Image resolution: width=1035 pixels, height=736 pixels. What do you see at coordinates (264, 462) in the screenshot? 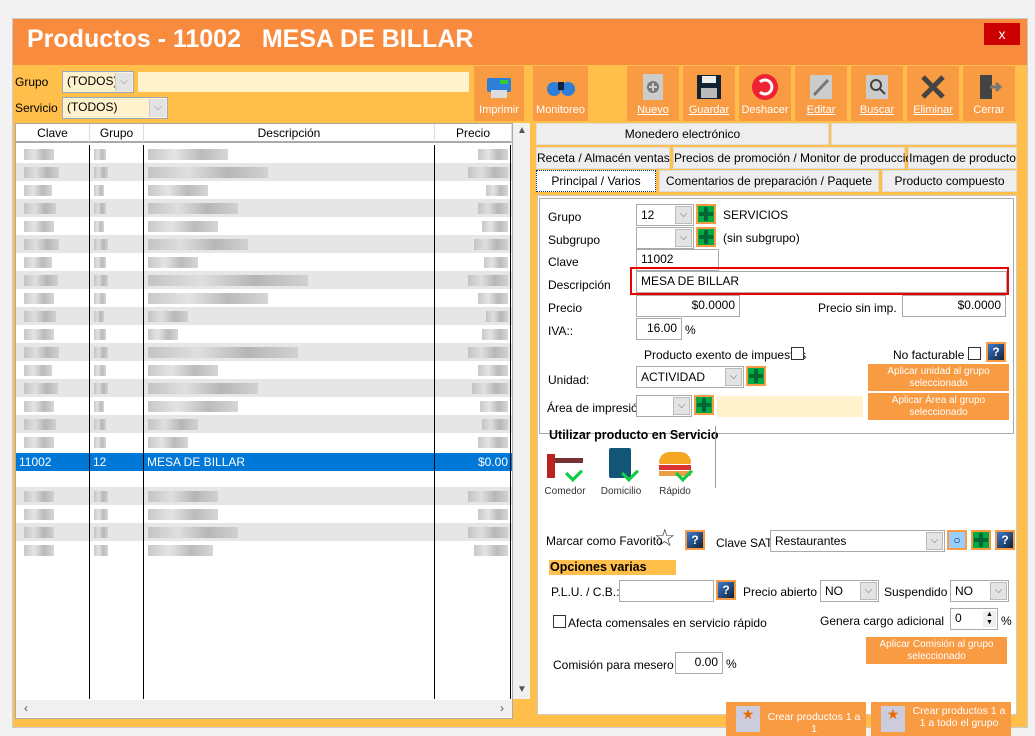
I see `table-row-selected: 11002 12 MESA DE BILLAR $0.00` at bounding box center [264, 462].